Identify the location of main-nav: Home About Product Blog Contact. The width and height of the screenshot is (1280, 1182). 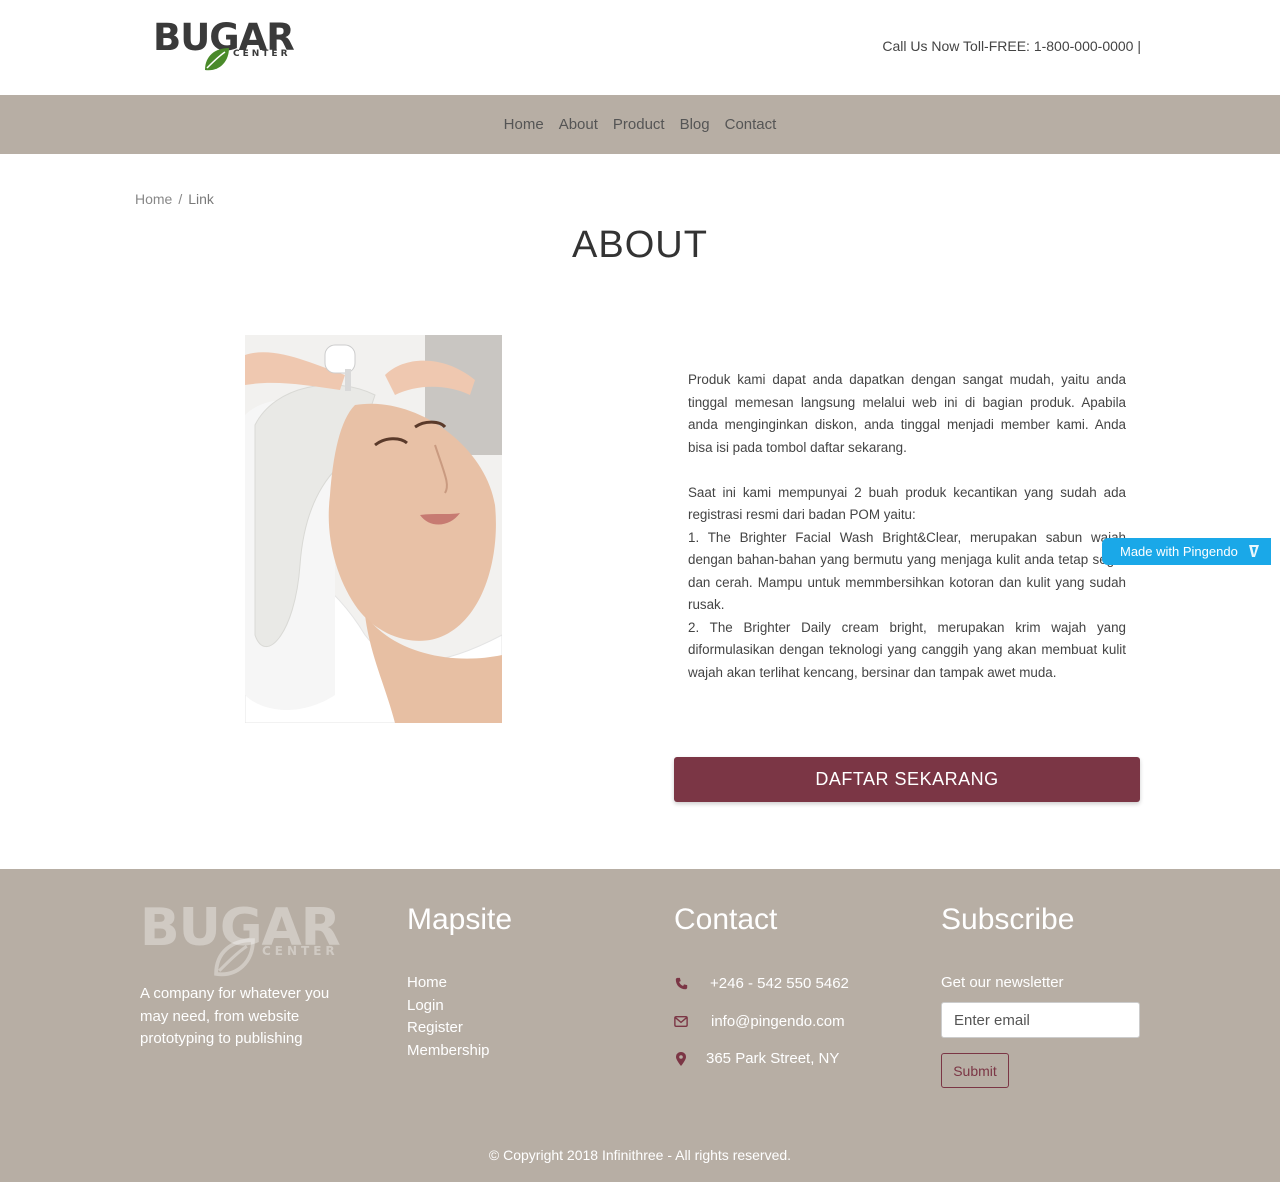
(640, 124).